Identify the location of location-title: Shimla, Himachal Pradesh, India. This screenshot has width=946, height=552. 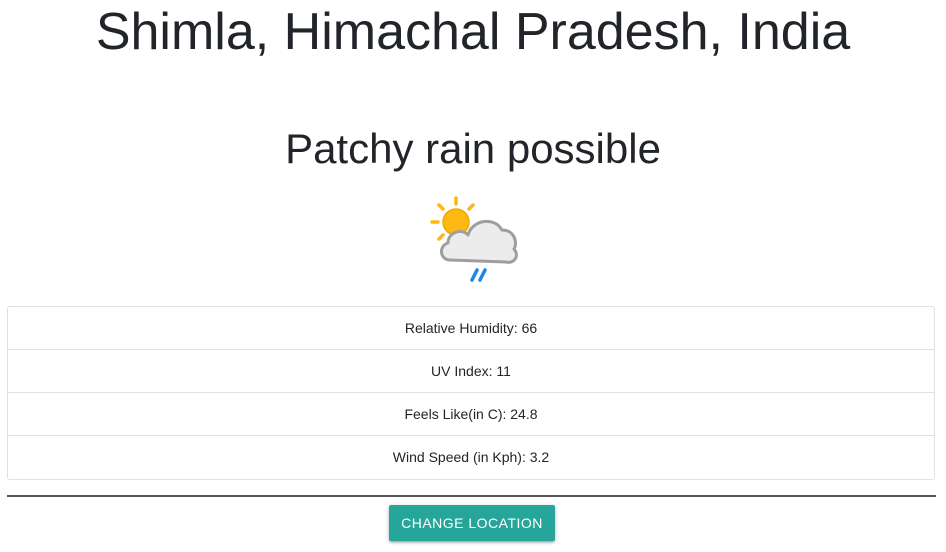
(473, 32).